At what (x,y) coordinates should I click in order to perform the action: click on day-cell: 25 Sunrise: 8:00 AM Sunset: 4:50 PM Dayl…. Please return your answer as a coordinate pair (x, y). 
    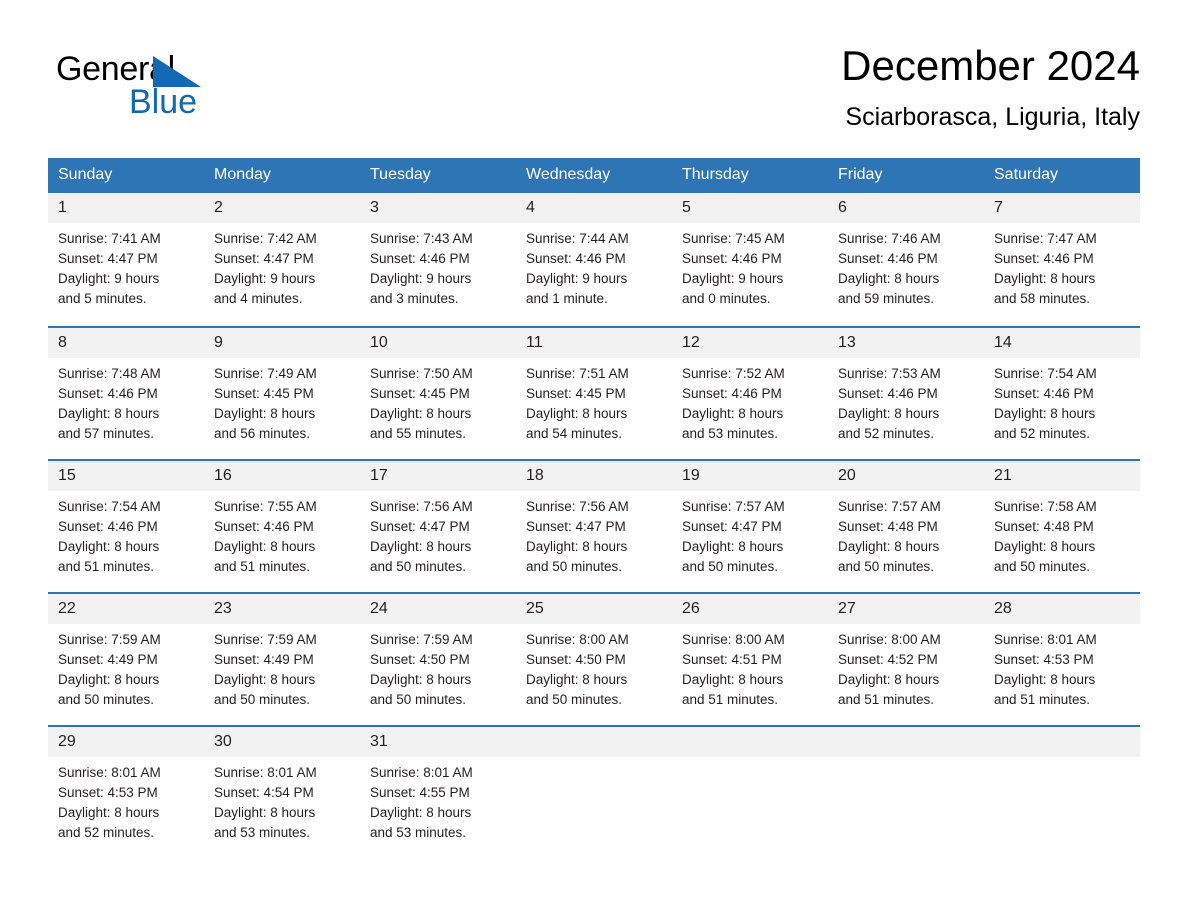
    Looking at the image, I should click on (594, 659).